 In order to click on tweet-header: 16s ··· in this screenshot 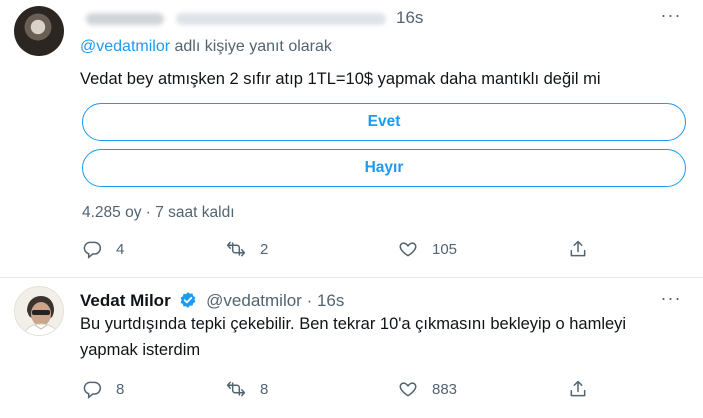, I will do `click(382, 22)`.